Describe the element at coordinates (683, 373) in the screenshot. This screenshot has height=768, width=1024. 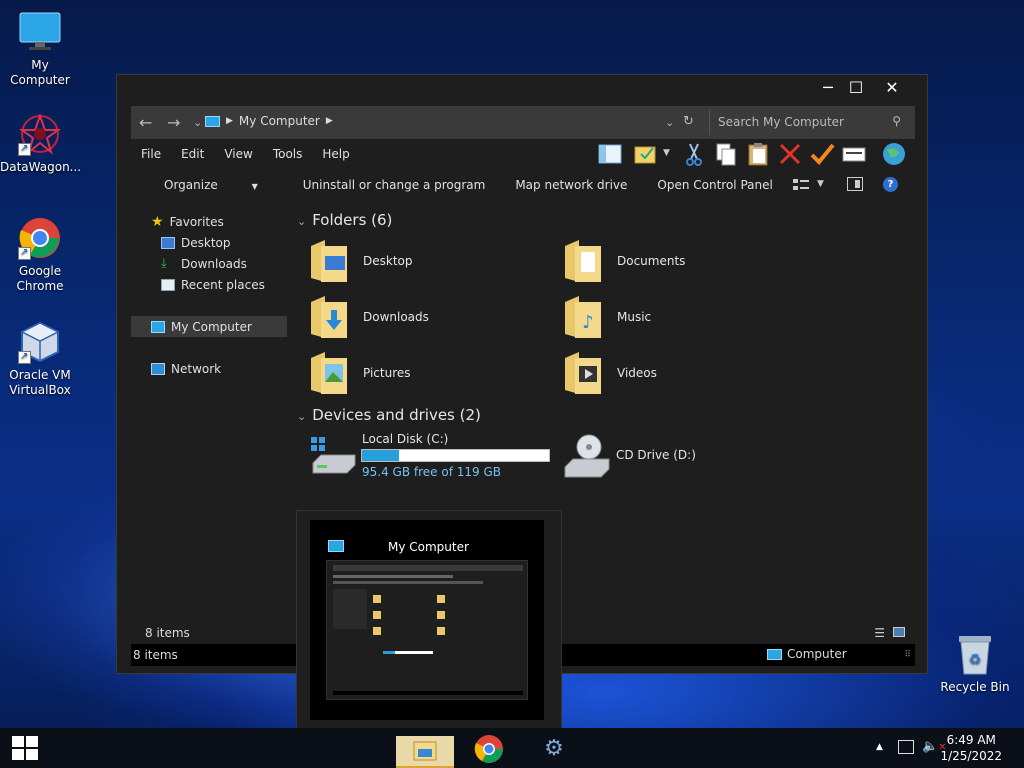
I see `folder-videos: Videos` at that location.